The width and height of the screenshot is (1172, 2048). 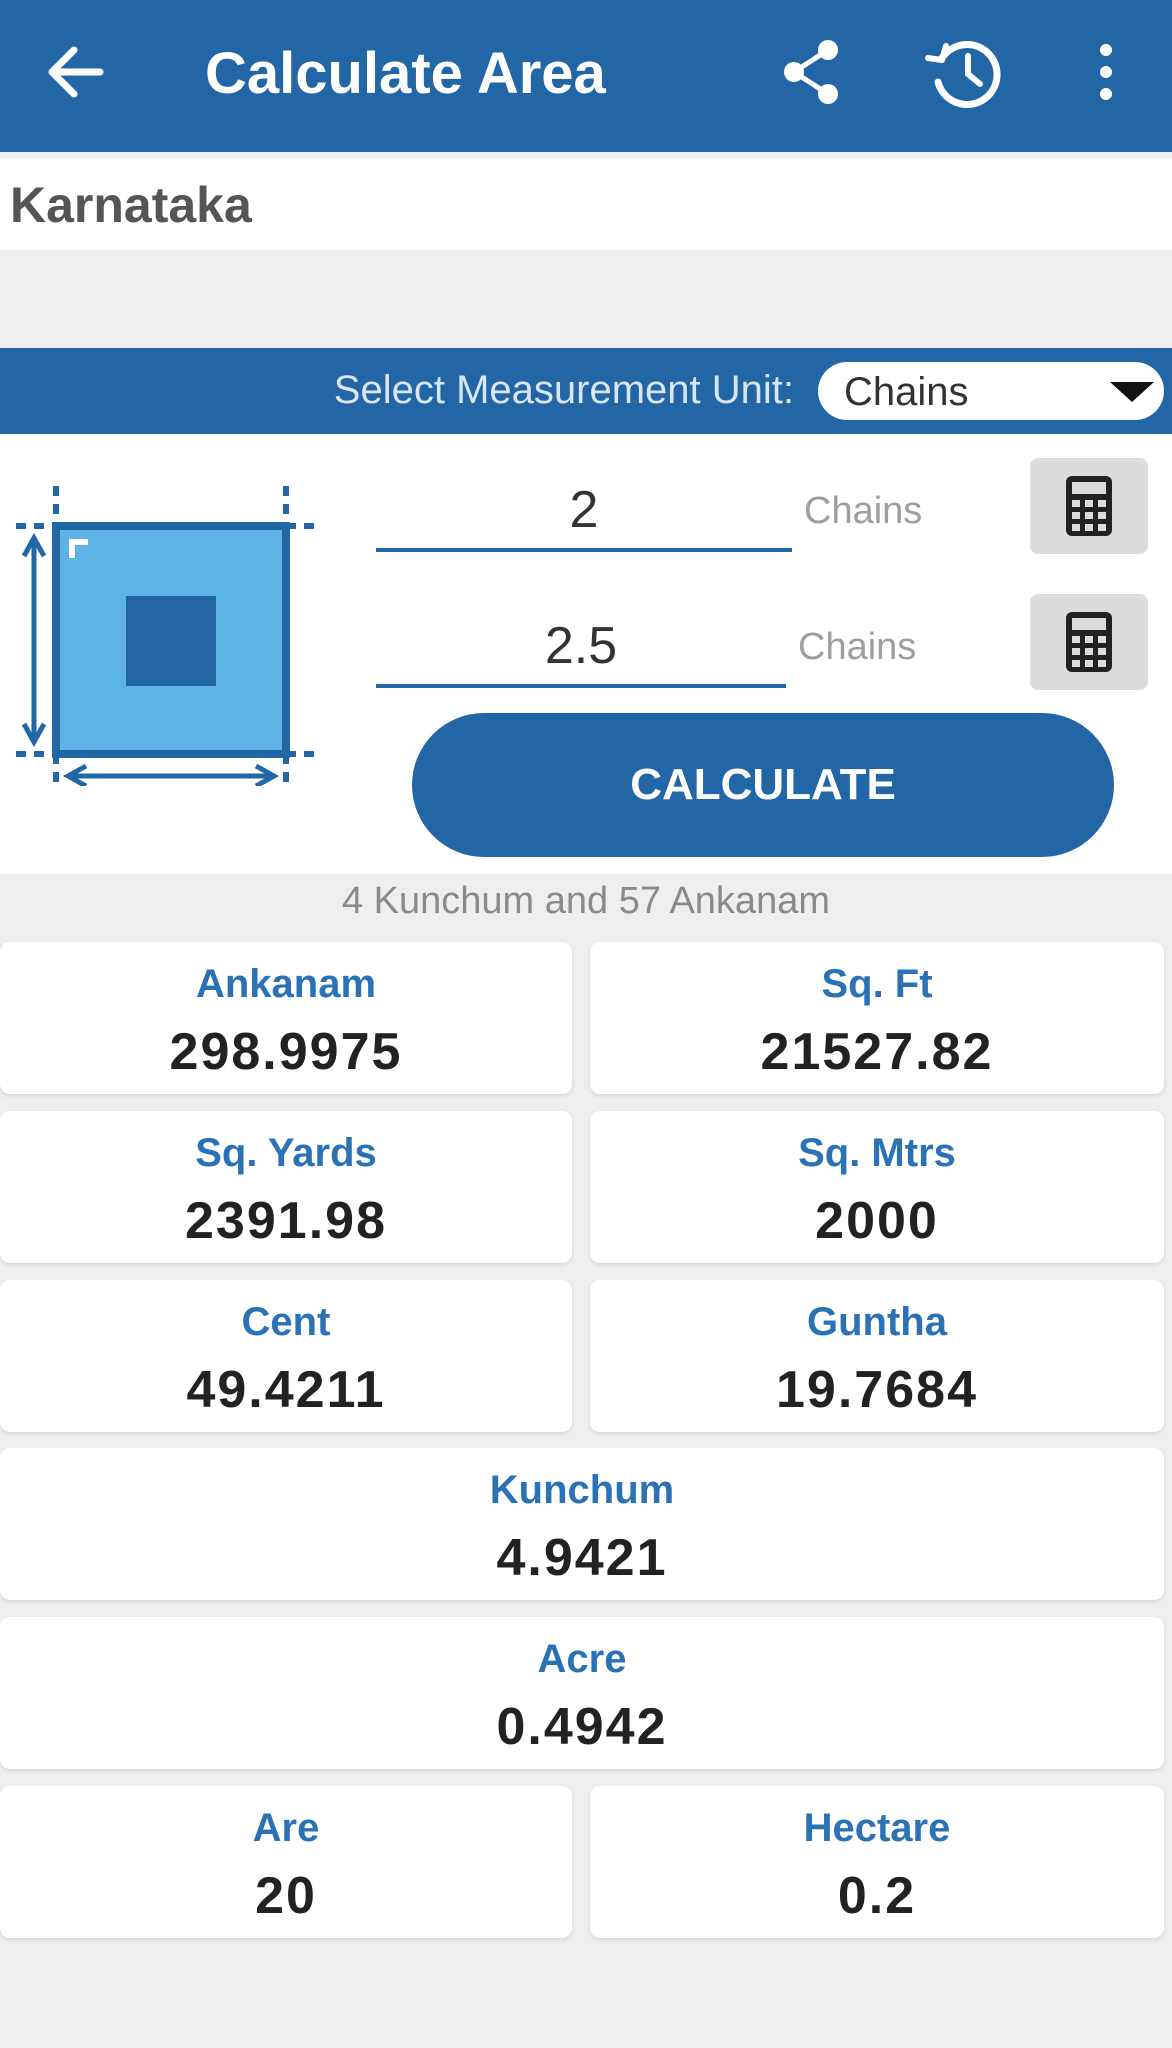 What do you see at coordinates (286, 1052) in the screenshot?
I see `result-value: 298.9975` at bounding box center [286, 1052].